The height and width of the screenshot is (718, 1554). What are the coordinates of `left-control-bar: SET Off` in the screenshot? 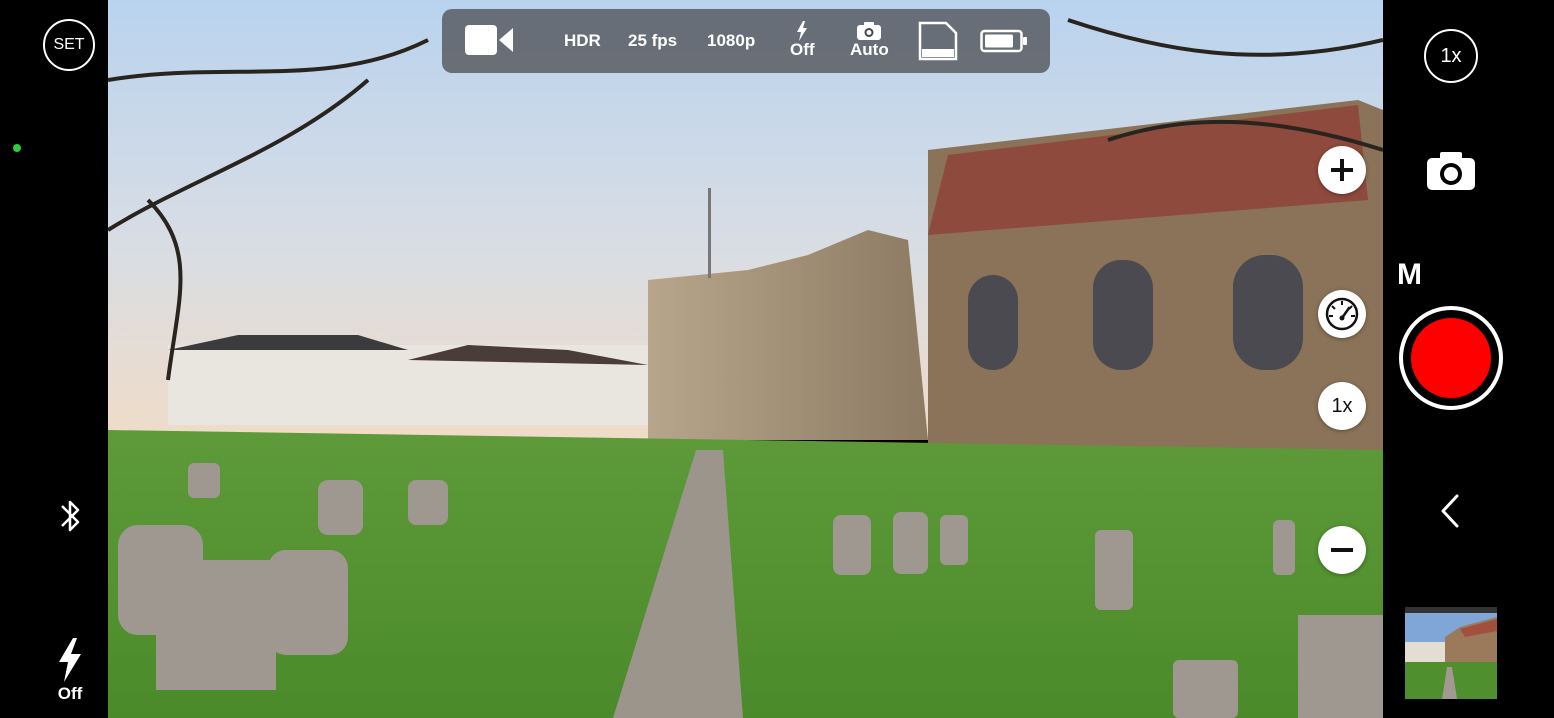 It's located at (54, 359).